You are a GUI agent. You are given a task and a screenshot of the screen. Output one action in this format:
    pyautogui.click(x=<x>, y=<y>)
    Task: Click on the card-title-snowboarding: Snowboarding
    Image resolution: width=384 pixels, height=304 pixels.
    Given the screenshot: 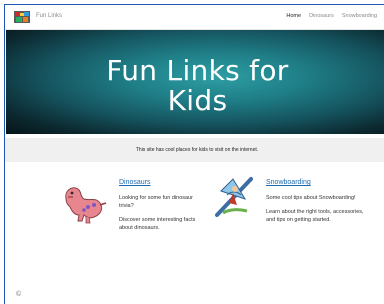 What is the action you would take?
    pyautogui.click(x=316, y=183)
    